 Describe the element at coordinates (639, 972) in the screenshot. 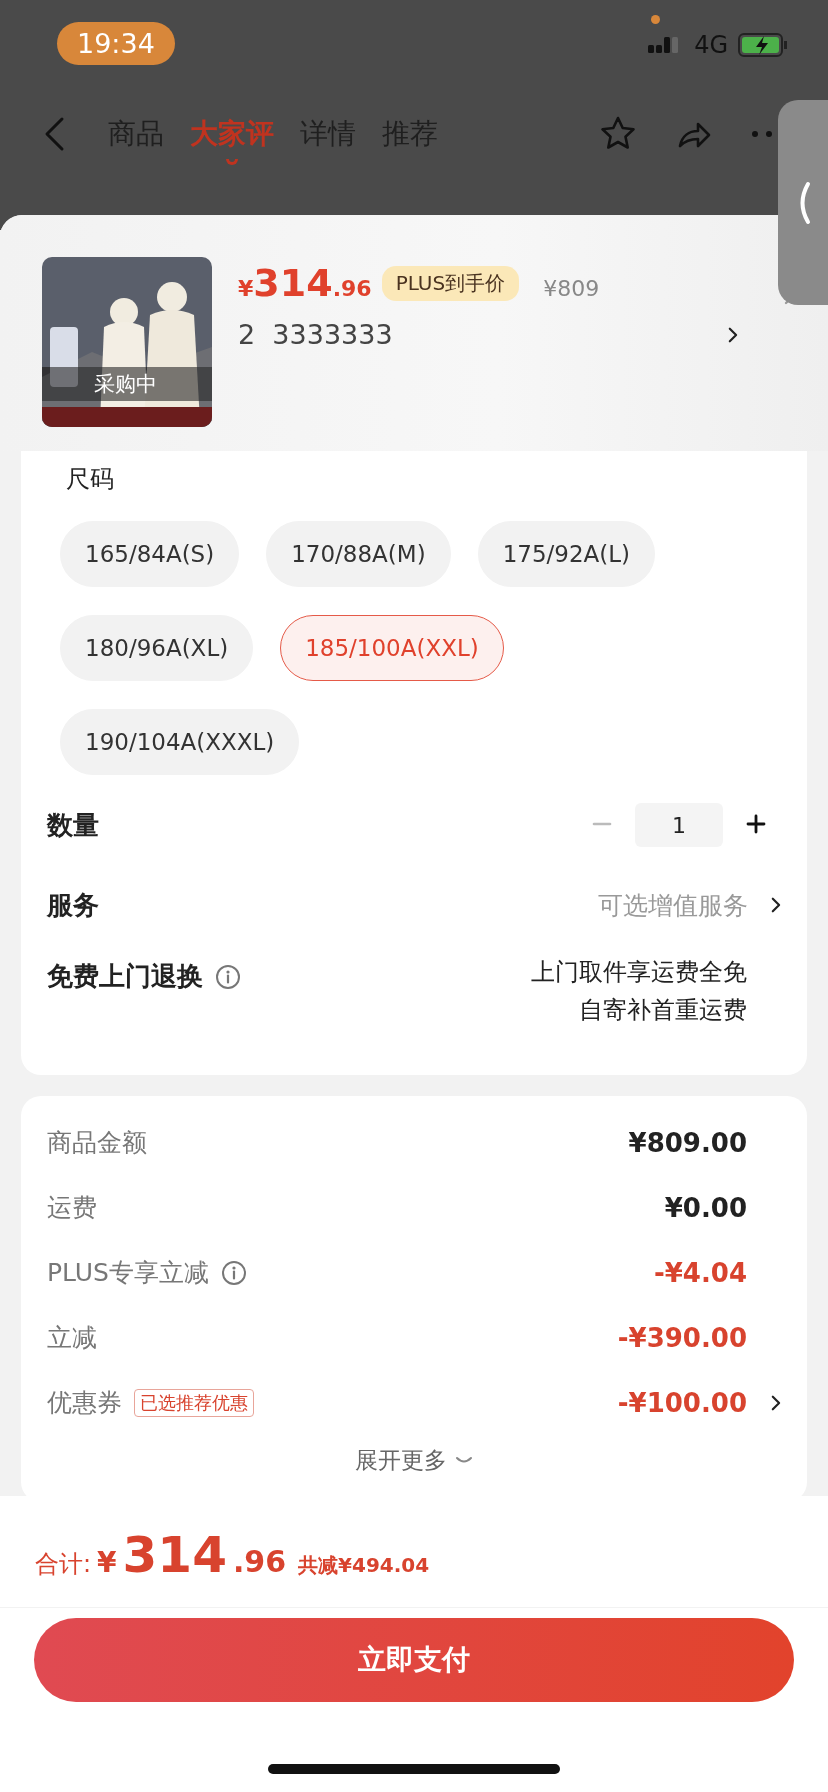

I see `return-note: 上门取件享运费全免` at that location.